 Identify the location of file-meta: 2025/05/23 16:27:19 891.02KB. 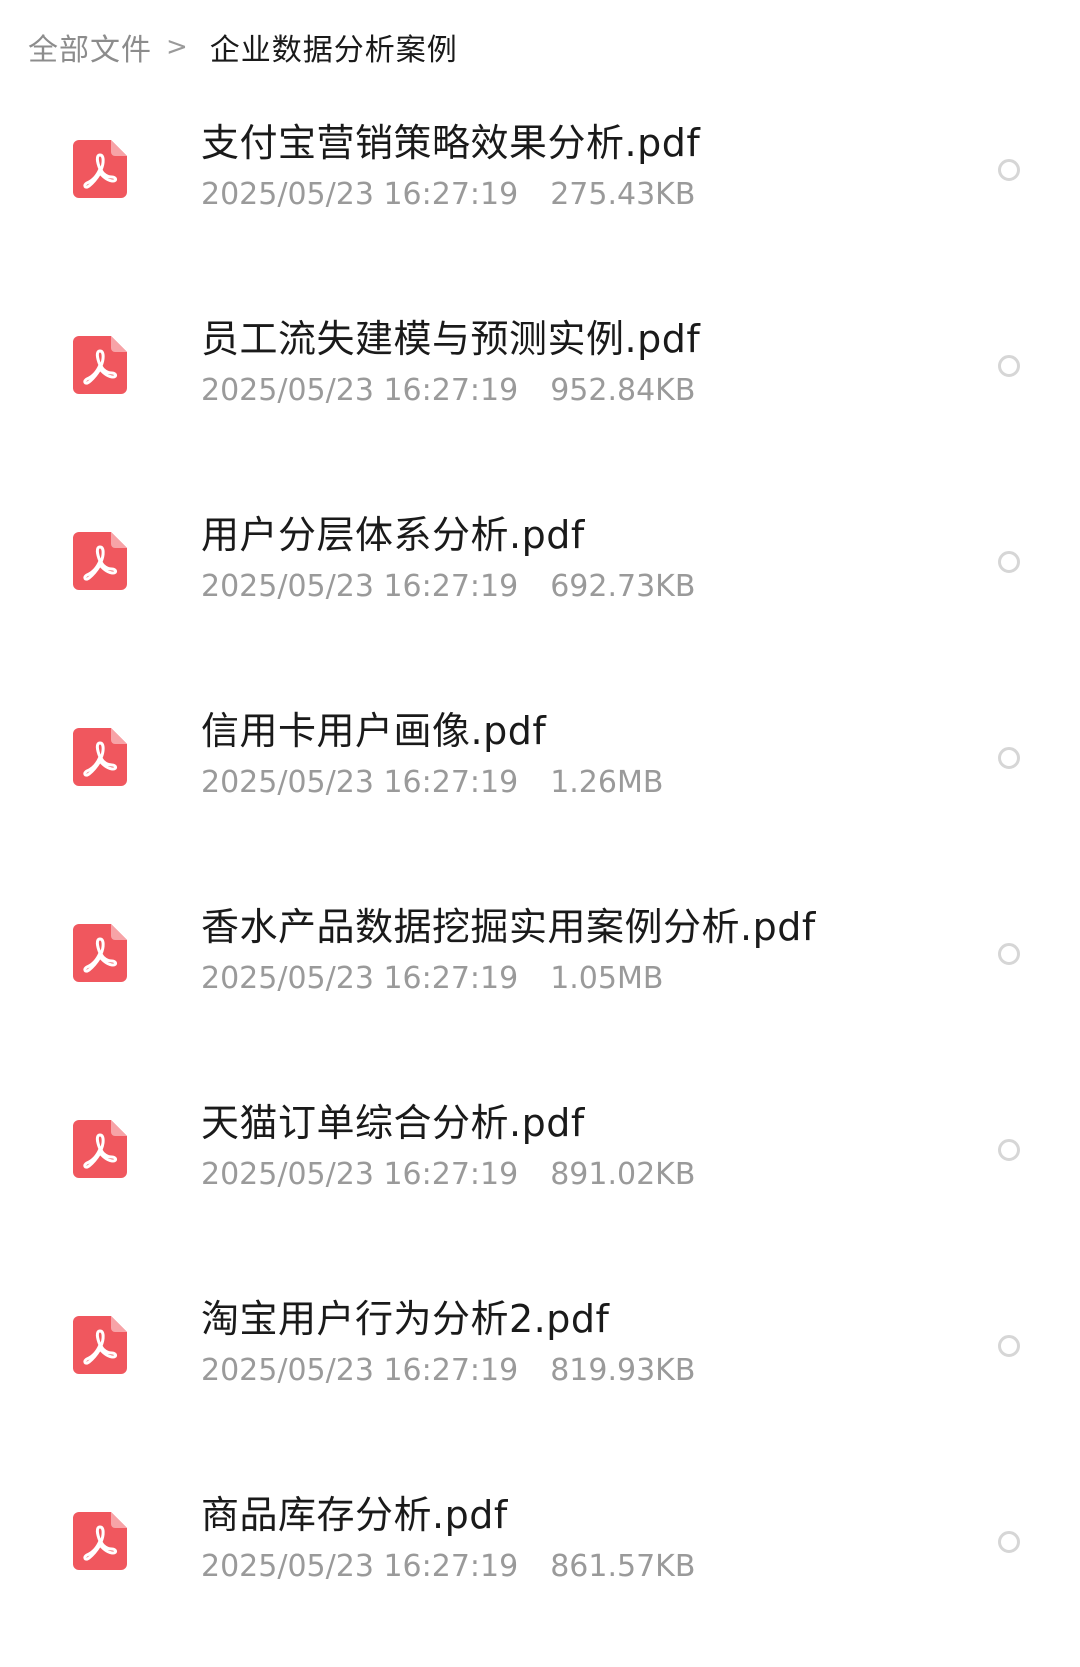
(448, 1174).